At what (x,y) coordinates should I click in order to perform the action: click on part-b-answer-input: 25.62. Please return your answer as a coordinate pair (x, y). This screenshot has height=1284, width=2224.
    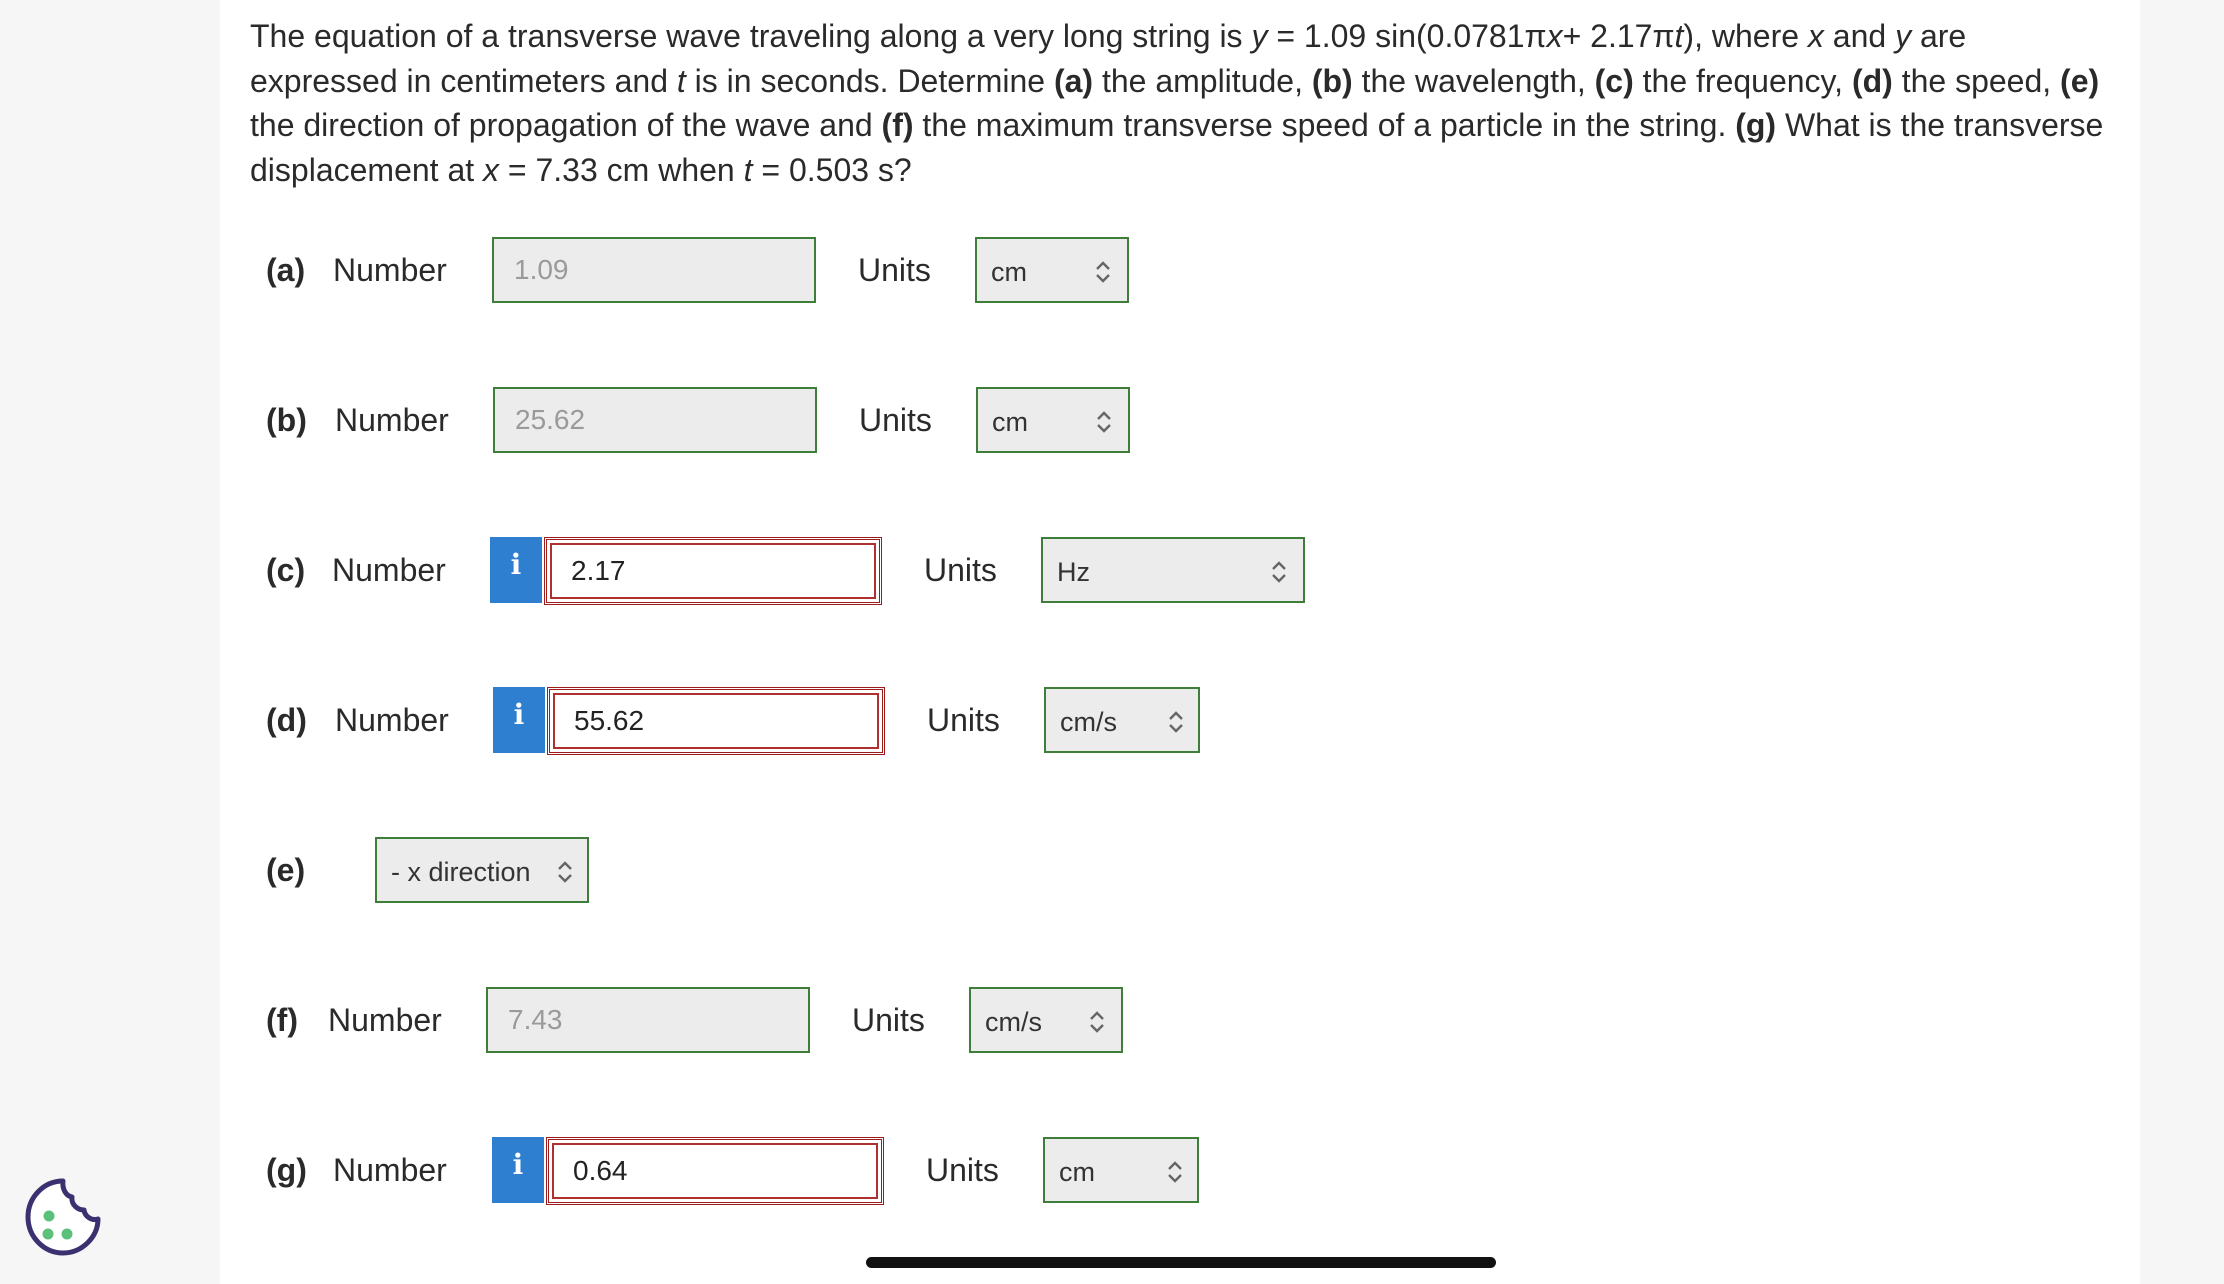
    Looking at the image, I should click on (655, 420).